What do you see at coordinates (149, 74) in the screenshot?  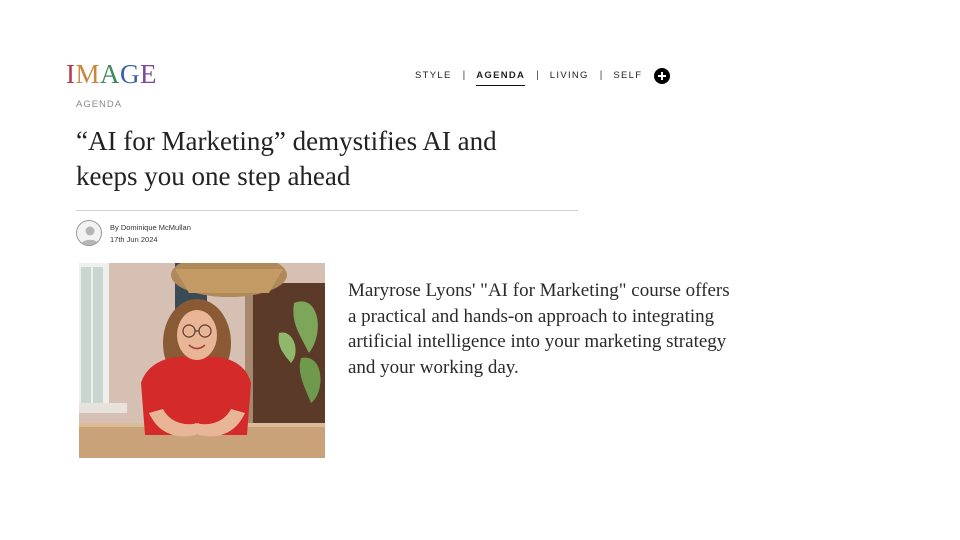 I see `logo-letter: E` at bounding box center [149, 74].